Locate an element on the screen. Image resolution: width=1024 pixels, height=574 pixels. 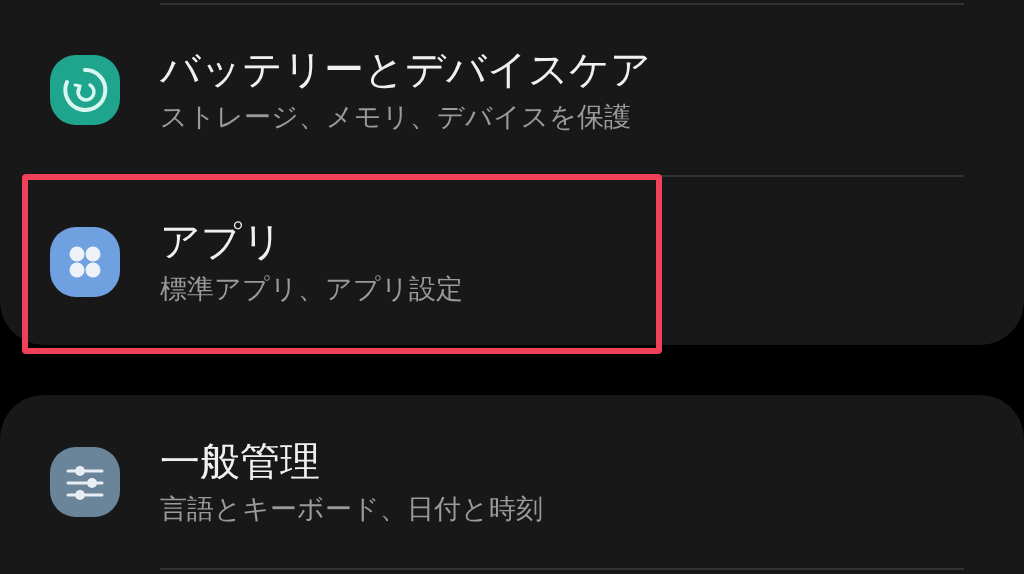
item-title: 一般管理 is located at coordinates (240, 461).